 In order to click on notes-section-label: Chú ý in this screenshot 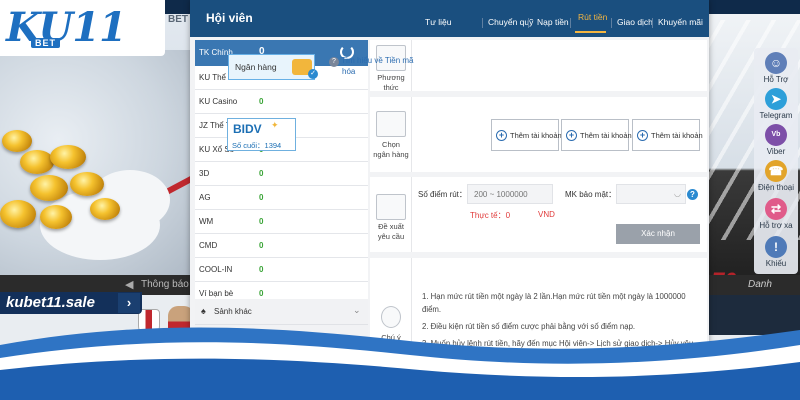, I will do `click(391, 329)`.